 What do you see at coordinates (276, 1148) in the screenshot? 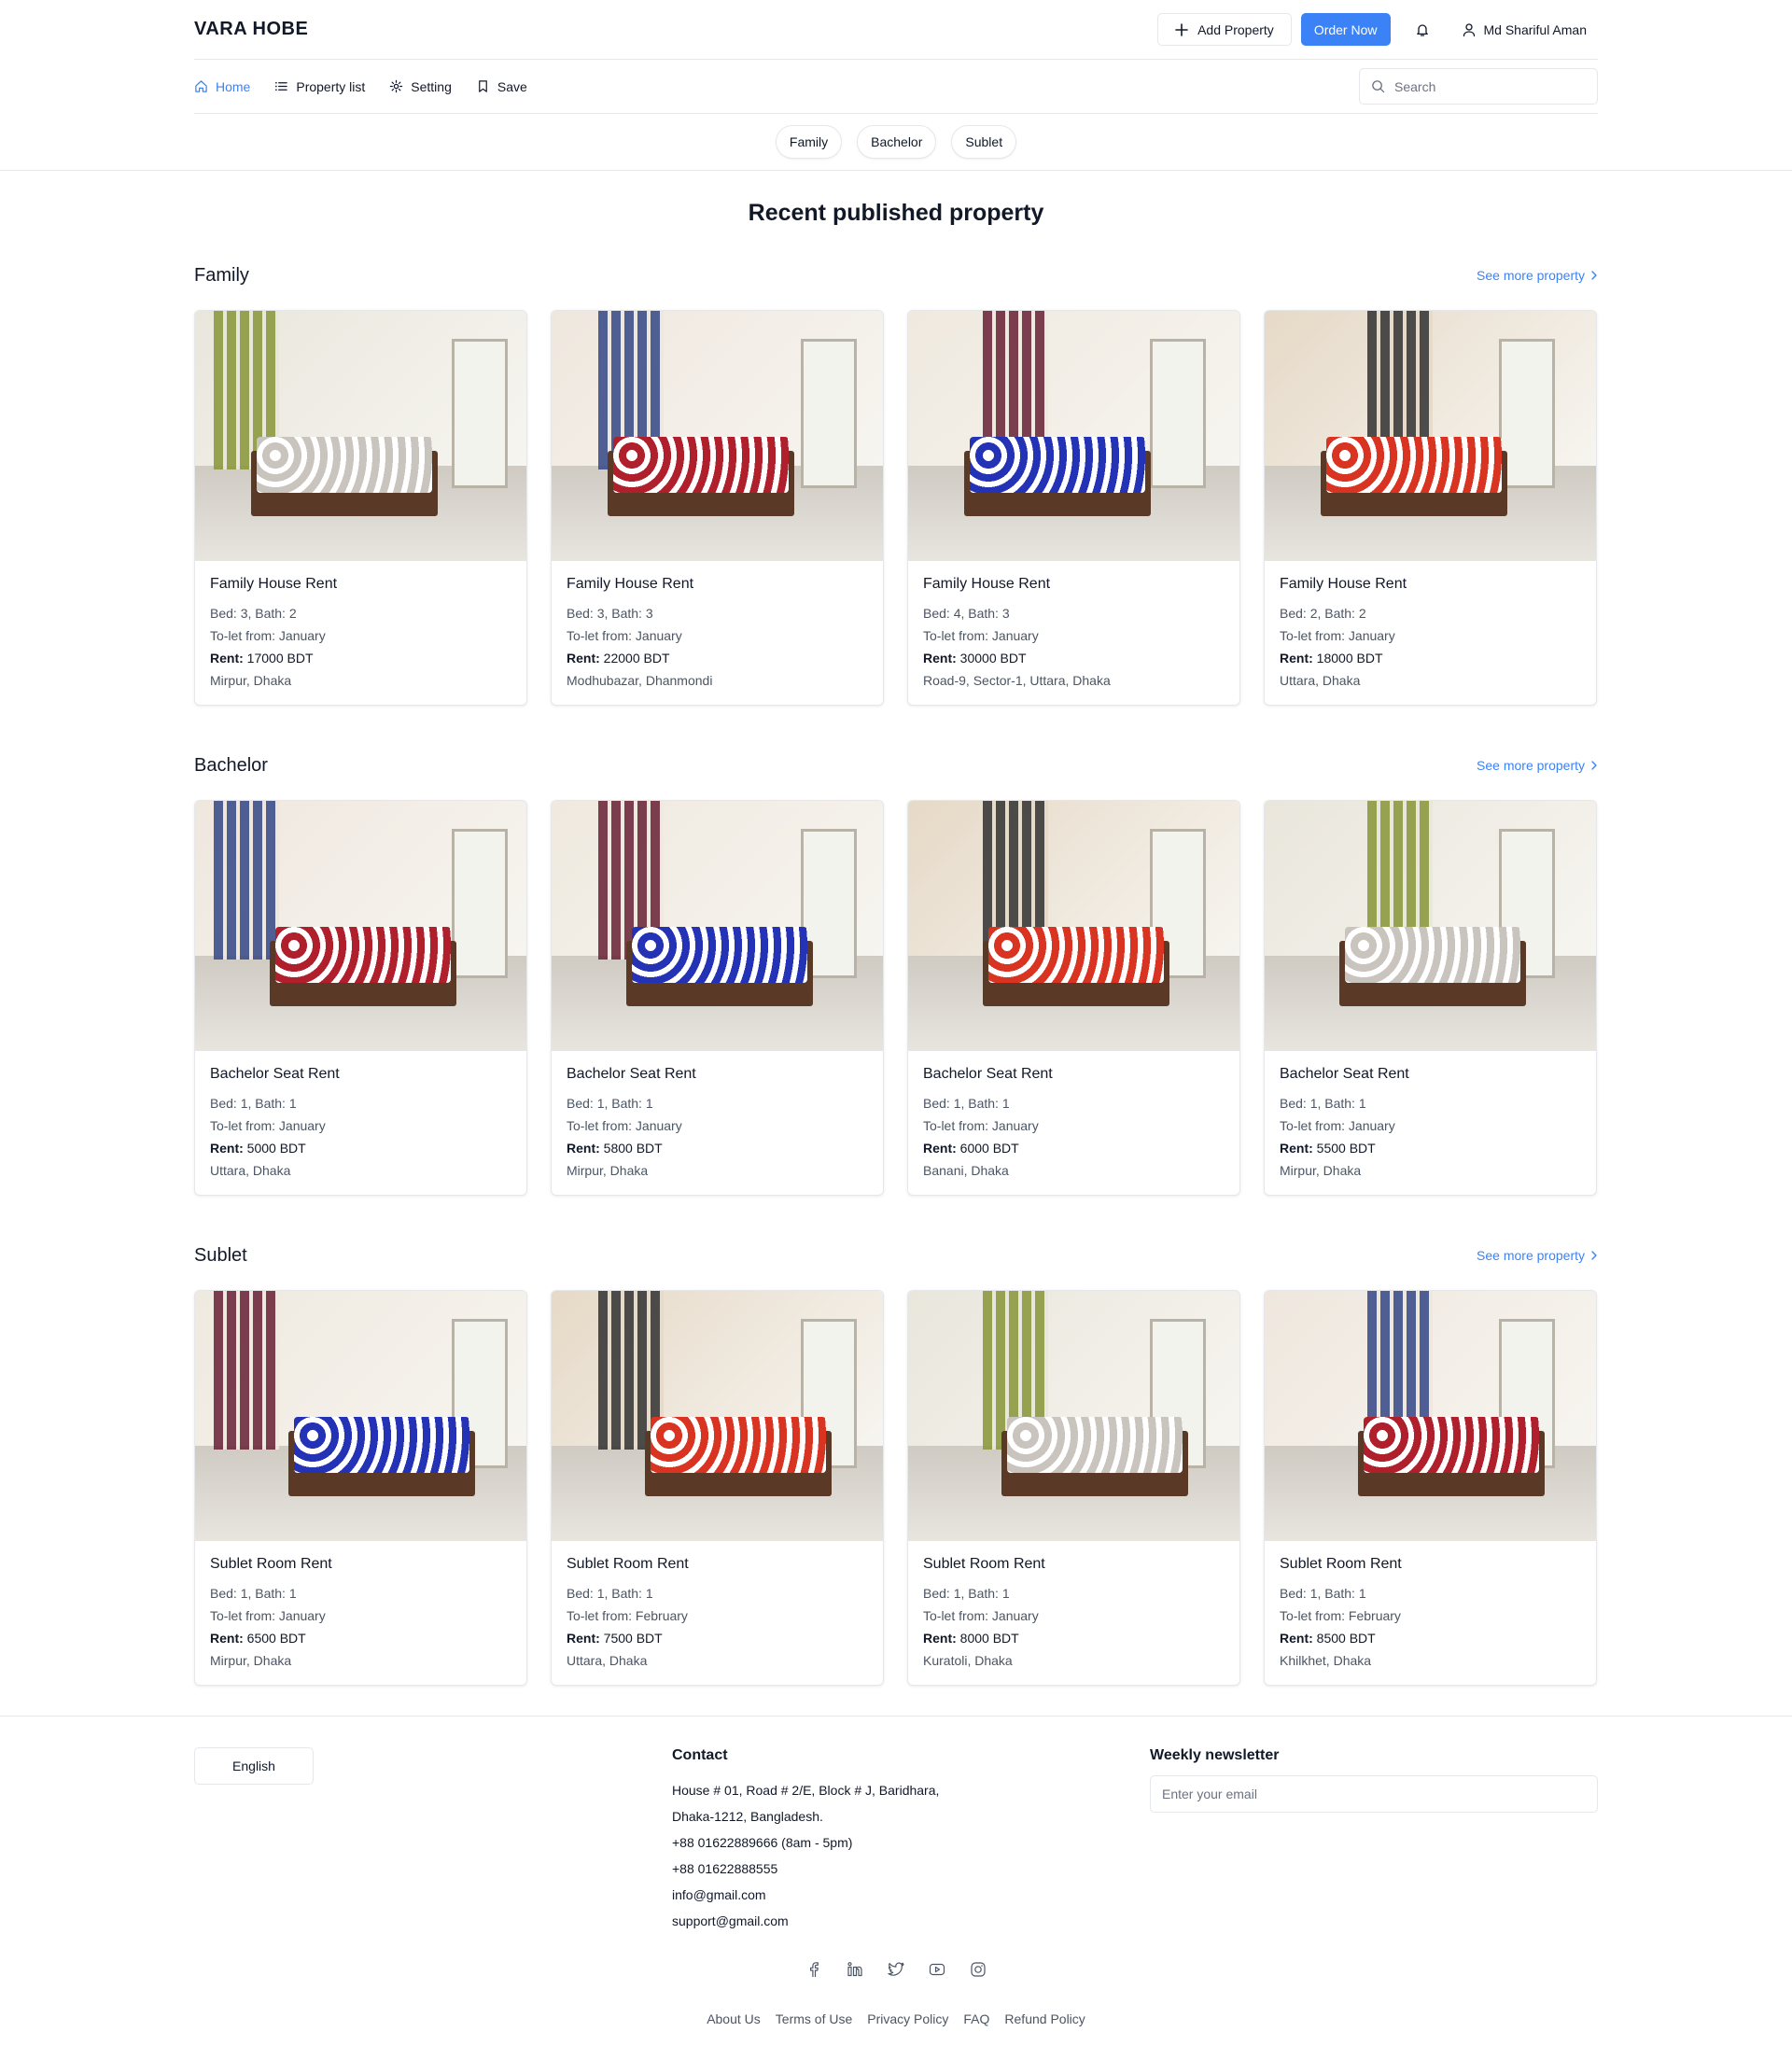
I see `rent-value: 5000 BDT` at bounding box center [276, 1148].